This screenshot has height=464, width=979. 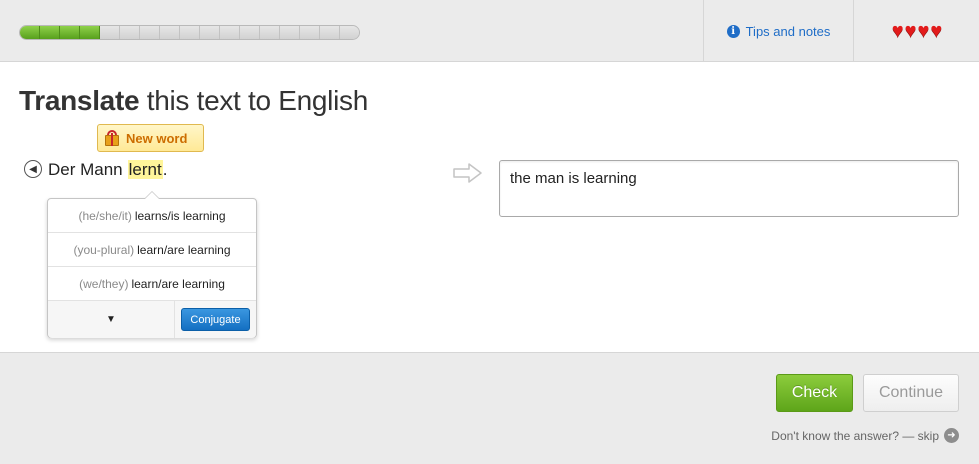 I want to click on gift-icon, so click(x=112, y=138).